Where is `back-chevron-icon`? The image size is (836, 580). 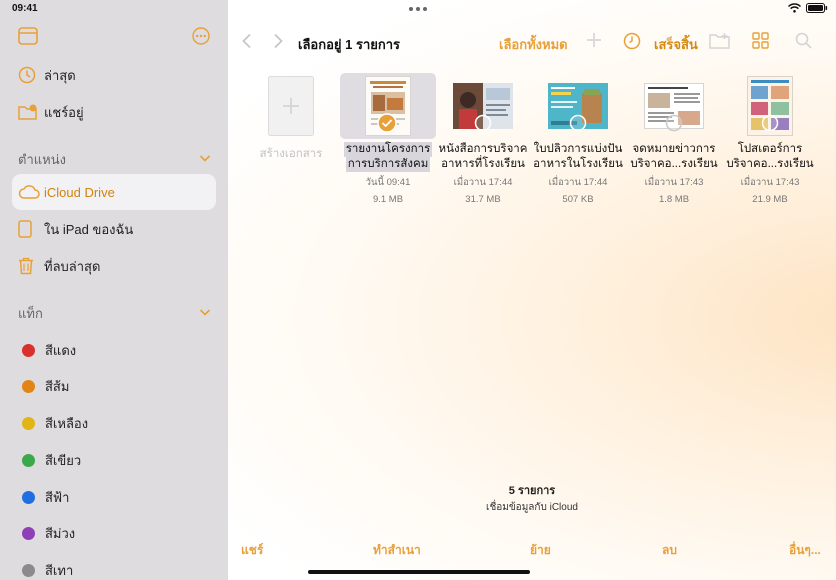 back-chevron-icon is located at coordinates (247, 43).